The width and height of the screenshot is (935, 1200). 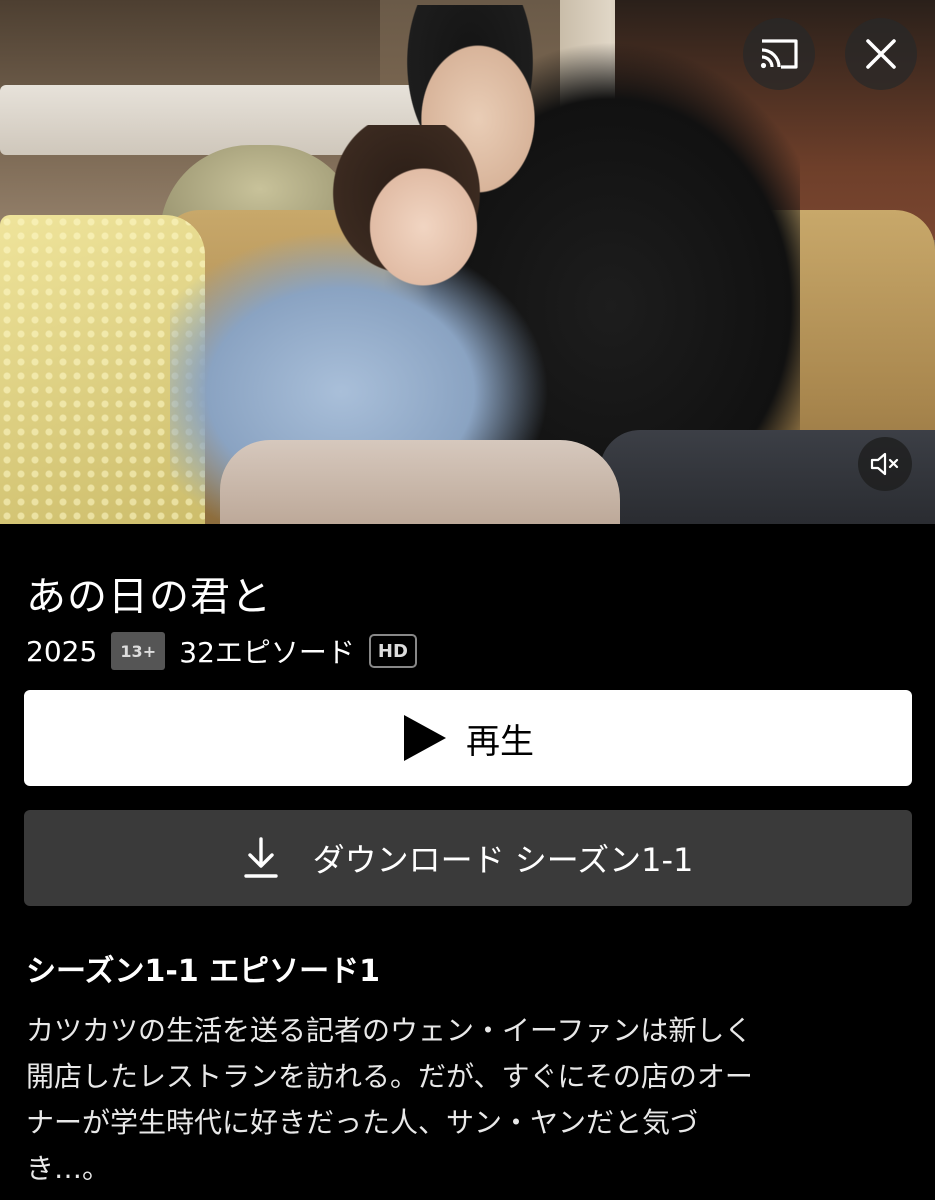 What do you see at coordinates (149, 597) in the screenshot?
I see `show-title: あの日の君と` at bounding box center [149, 597].